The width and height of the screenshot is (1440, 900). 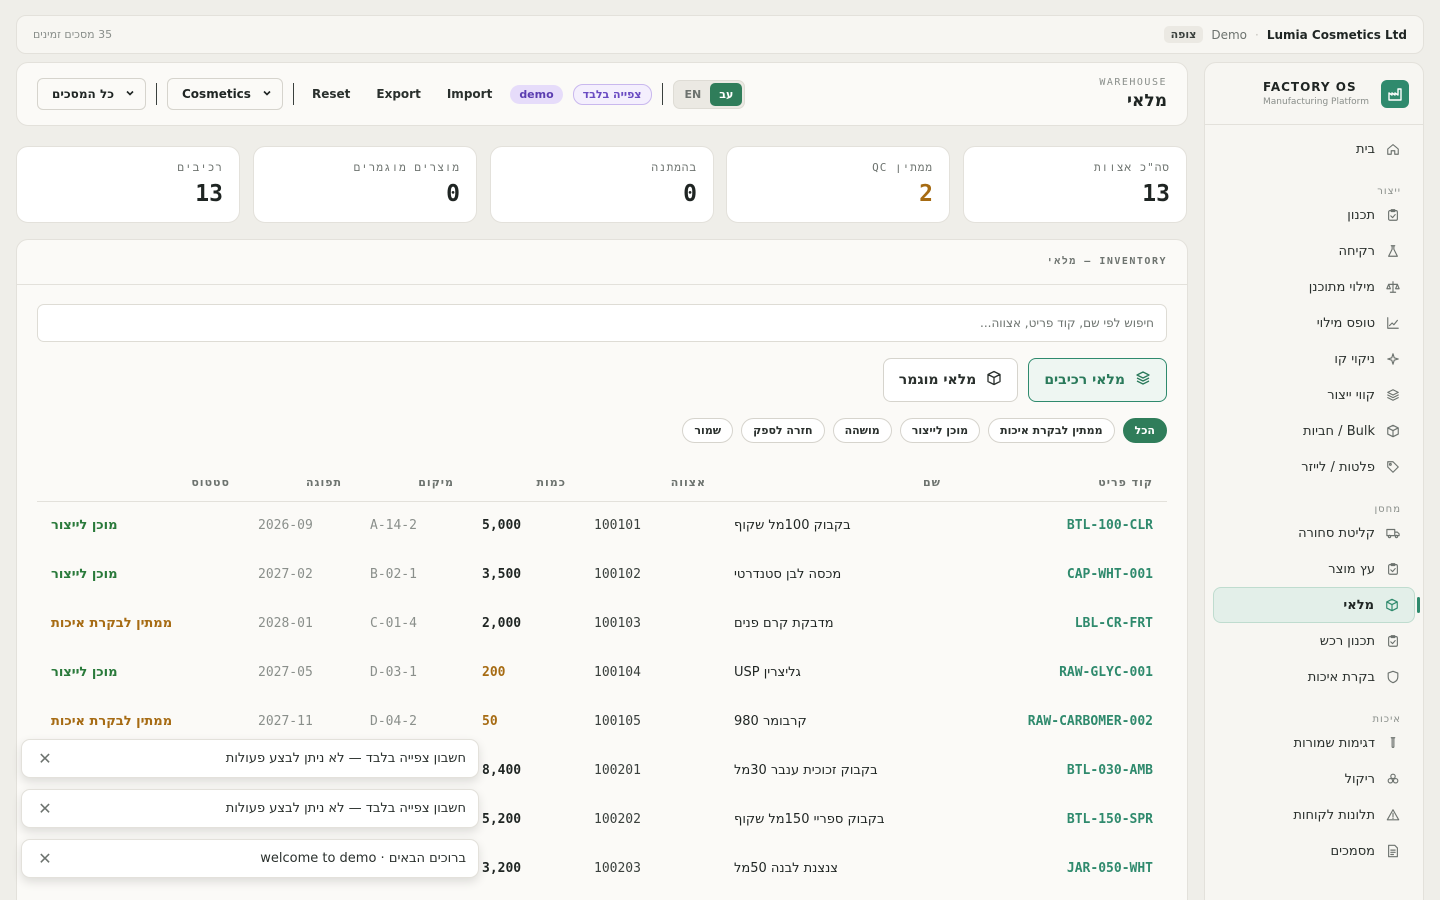 I want to click on sidebar-item-label: עץ מוצר, so click(x=1351, y=569).